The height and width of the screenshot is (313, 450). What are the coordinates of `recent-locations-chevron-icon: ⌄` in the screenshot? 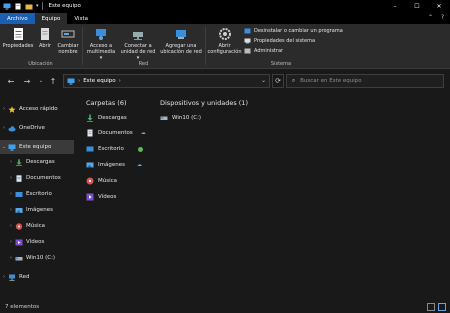 It's located at (41, 81).